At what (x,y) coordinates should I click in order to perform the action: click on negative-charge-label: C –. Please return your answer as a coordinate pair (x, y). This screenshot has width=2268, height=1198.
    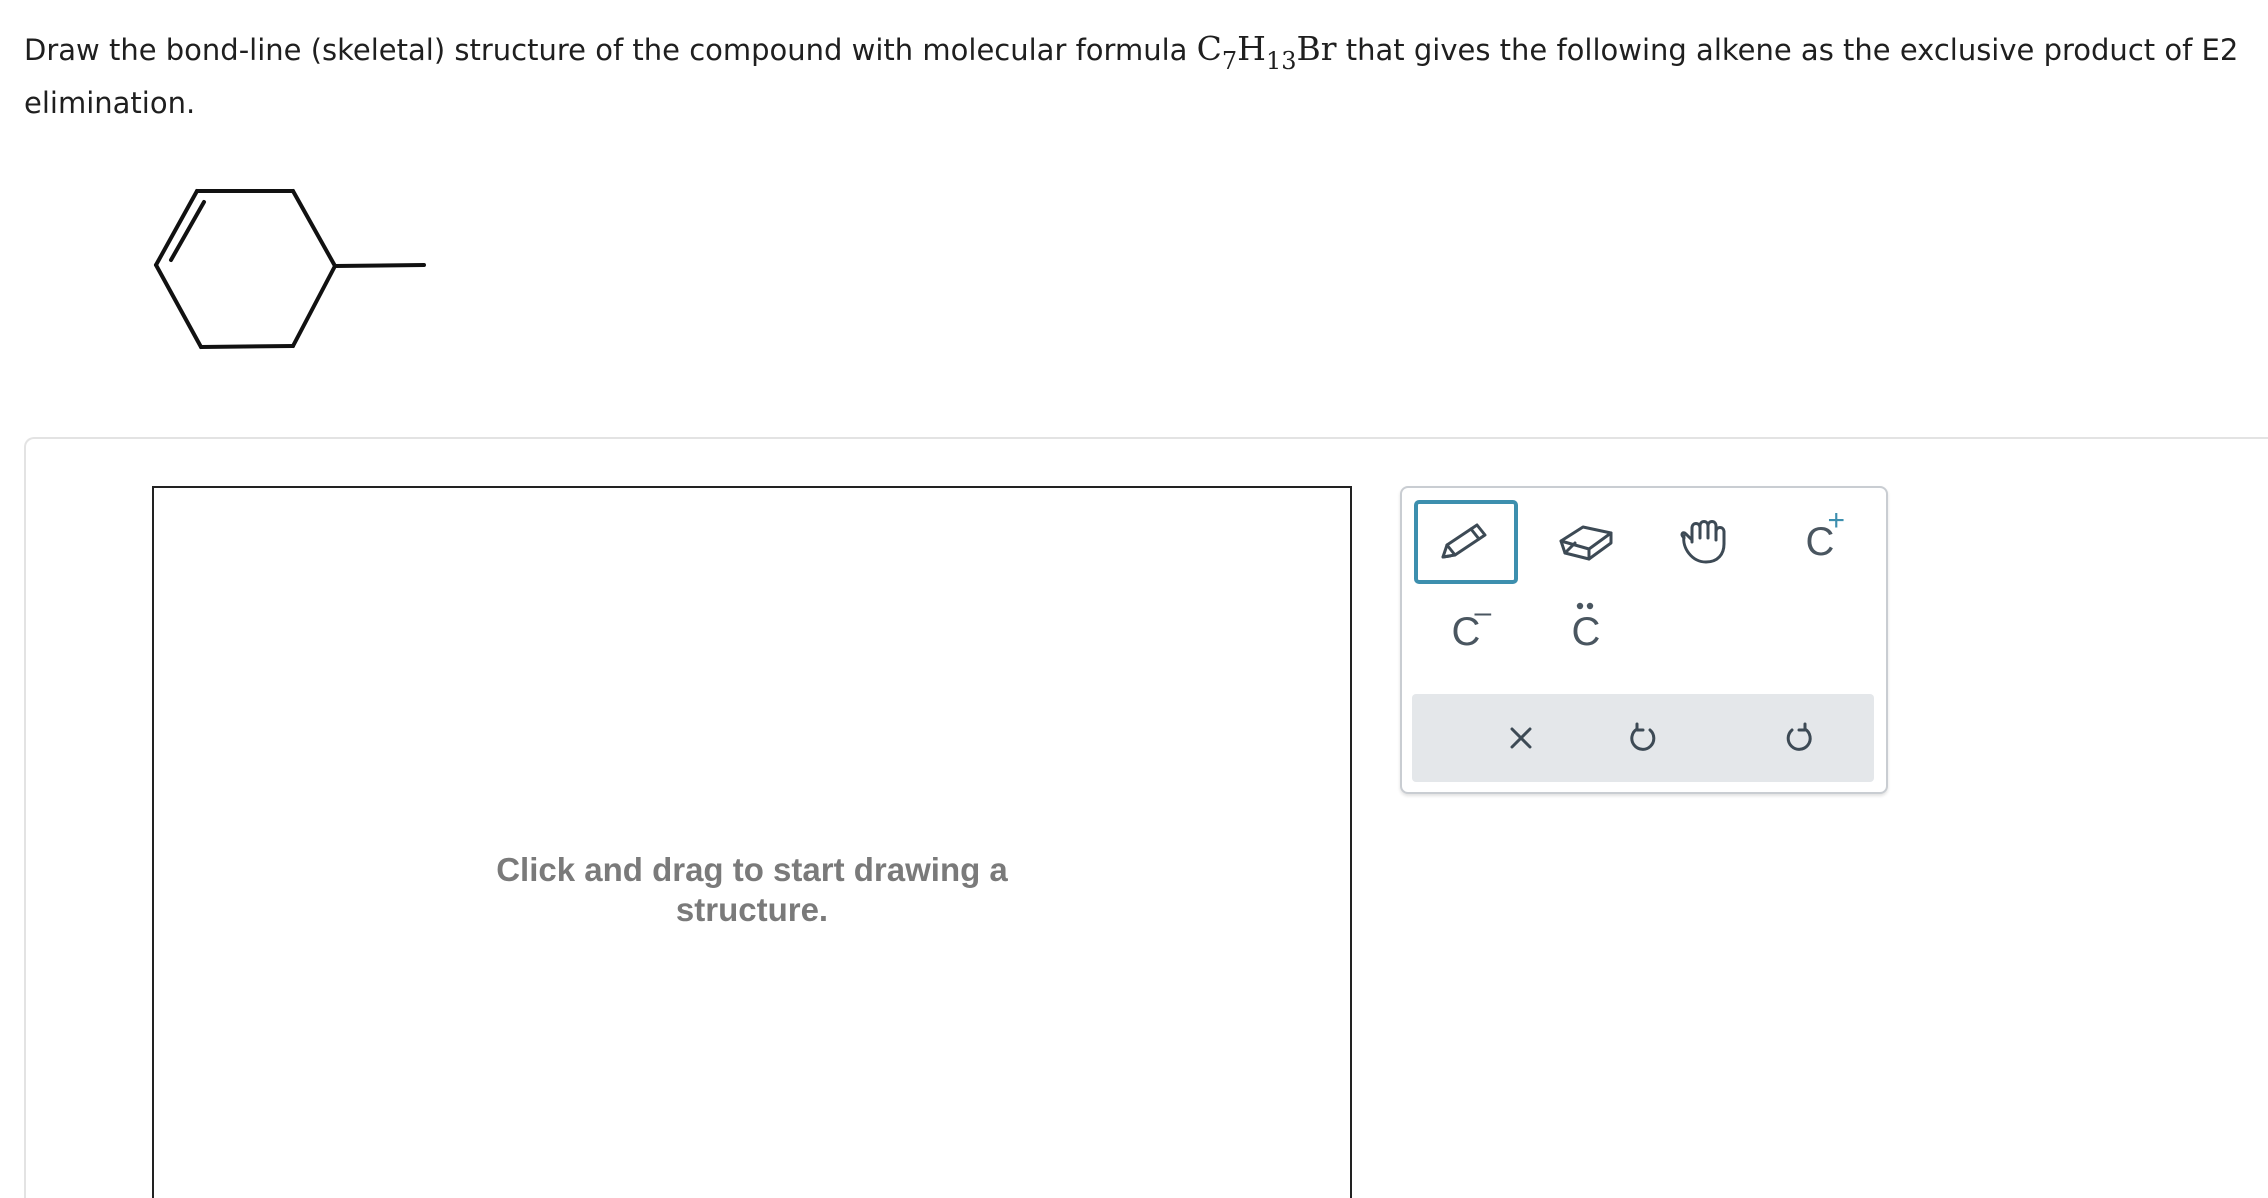
    Looking at the image, I should click on (1472, 625).